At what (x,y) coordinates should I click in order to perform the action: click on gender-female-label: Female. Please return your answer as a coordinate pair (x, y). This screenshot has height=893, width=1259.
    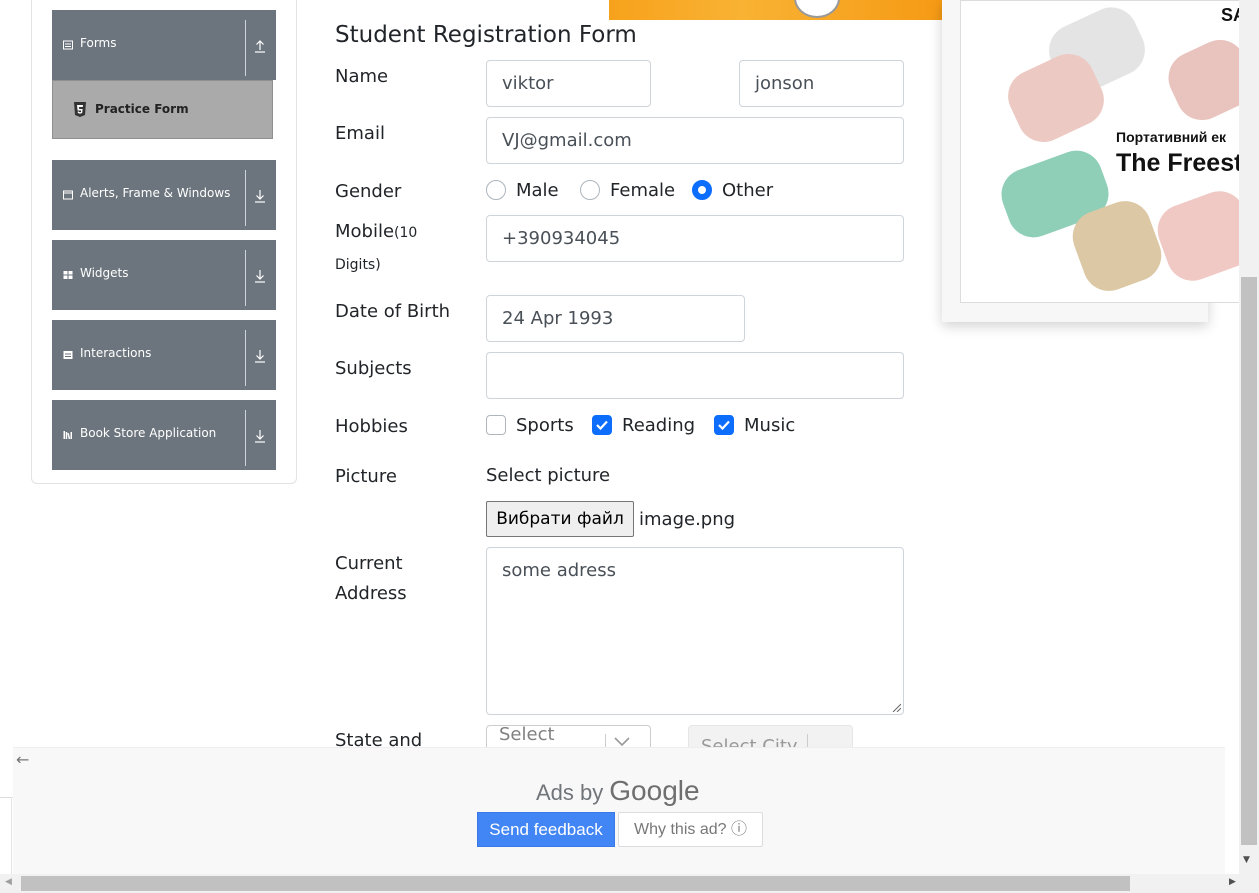
    Looking at the image, I should click on (642, 191).